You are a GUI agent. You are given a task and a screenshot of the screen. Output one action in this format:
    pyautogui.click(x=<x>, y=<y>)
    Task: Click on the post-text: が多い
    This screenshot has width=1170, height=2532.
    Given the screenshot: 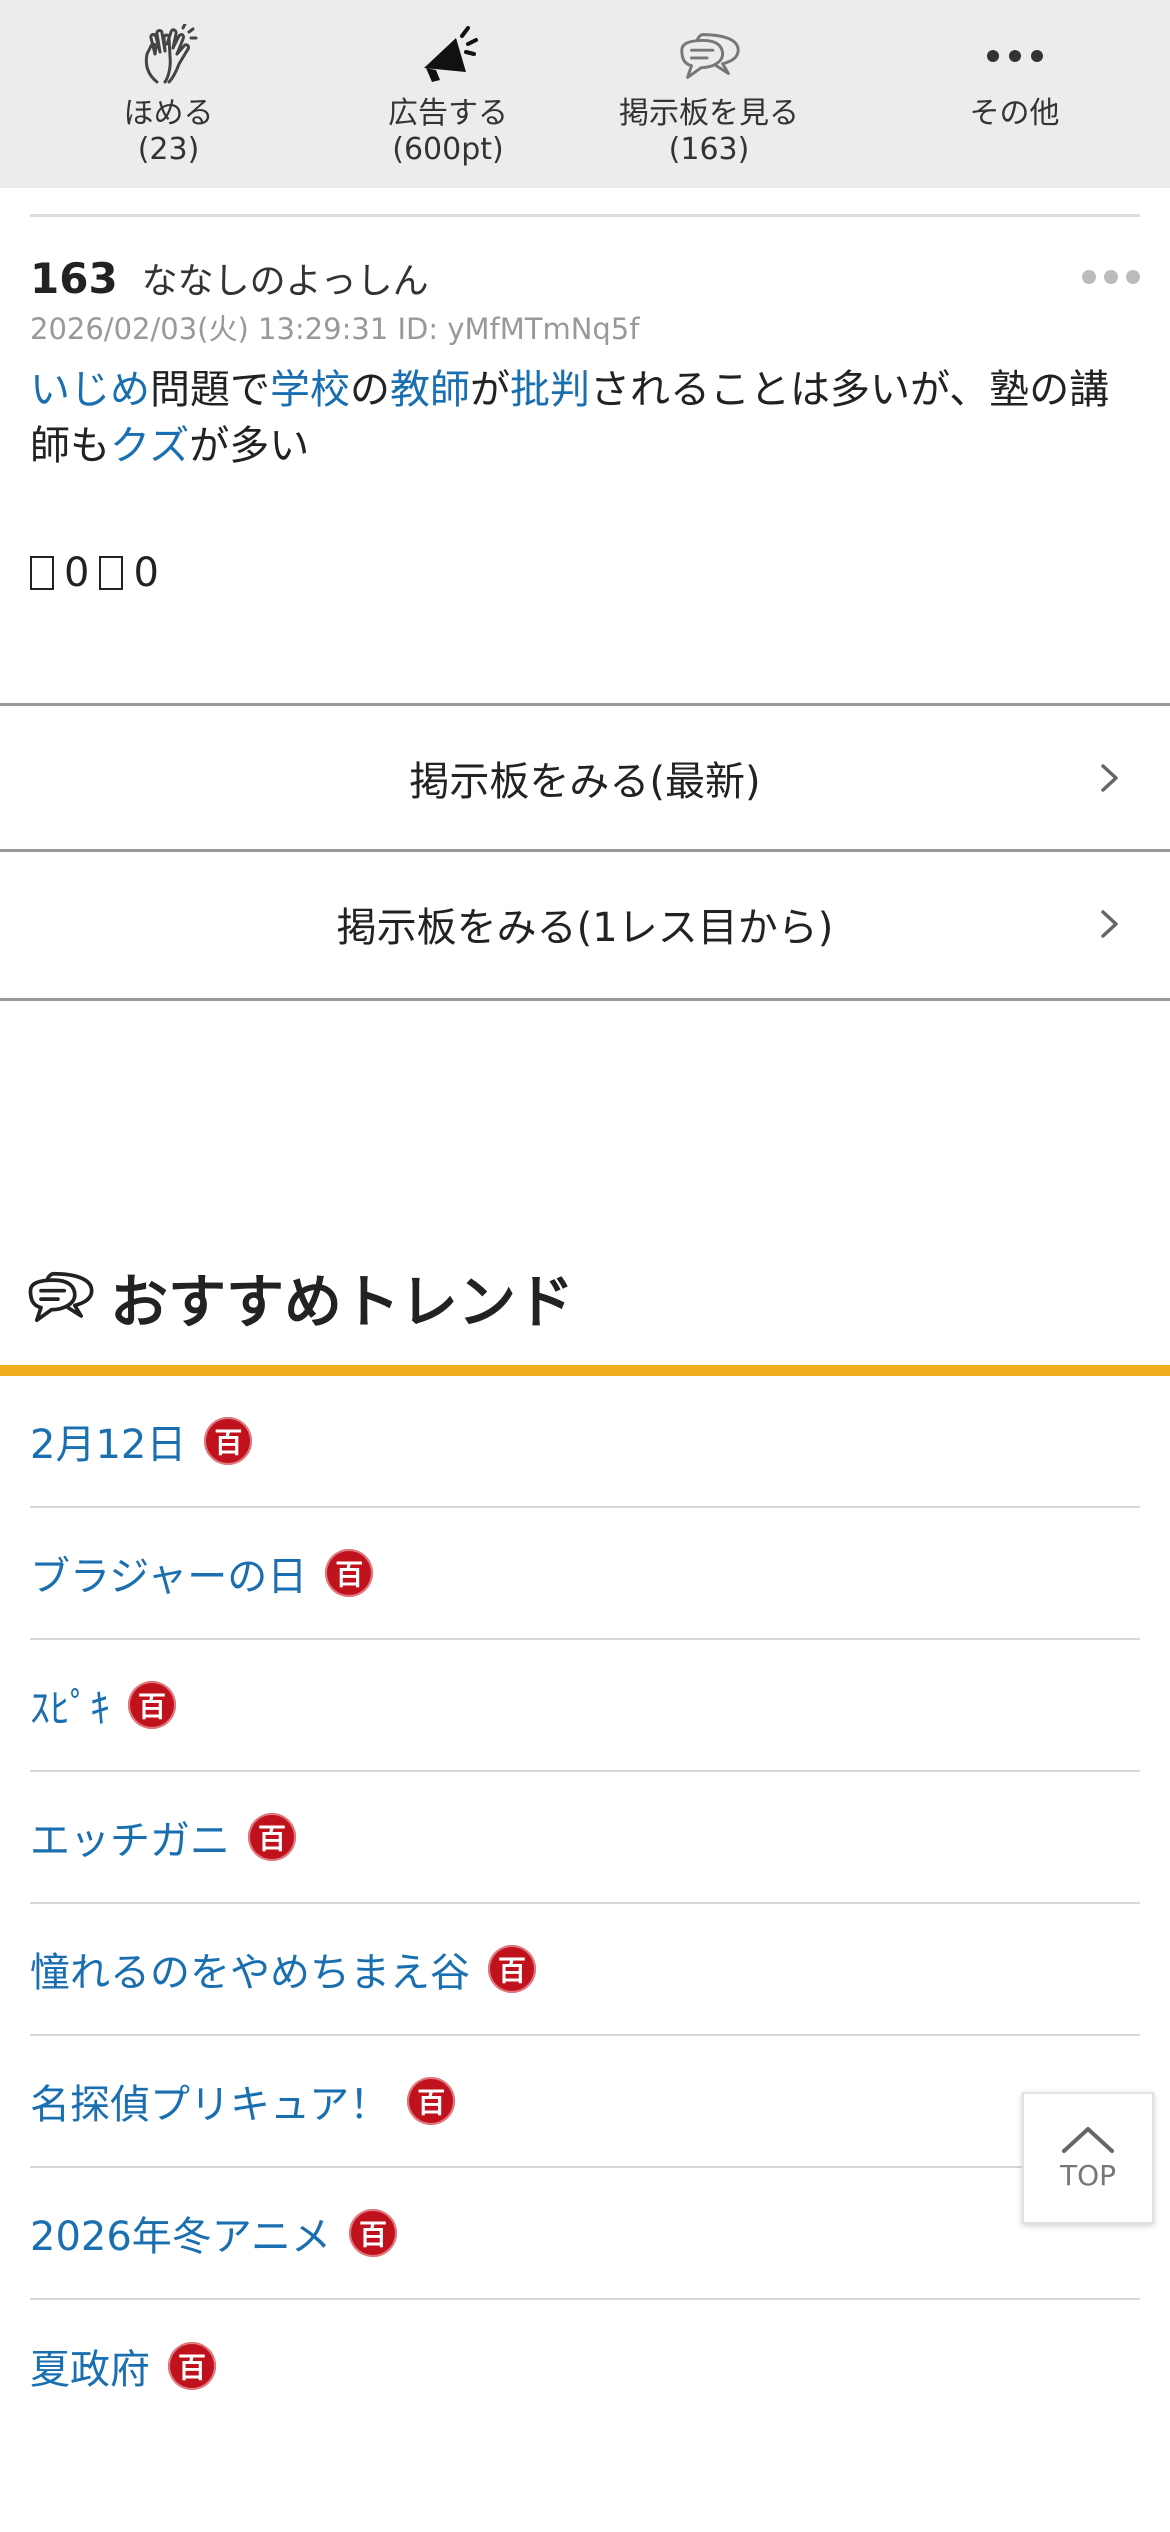 What is the action you would take?
    pyautogui.click(x=249, y=446)
    